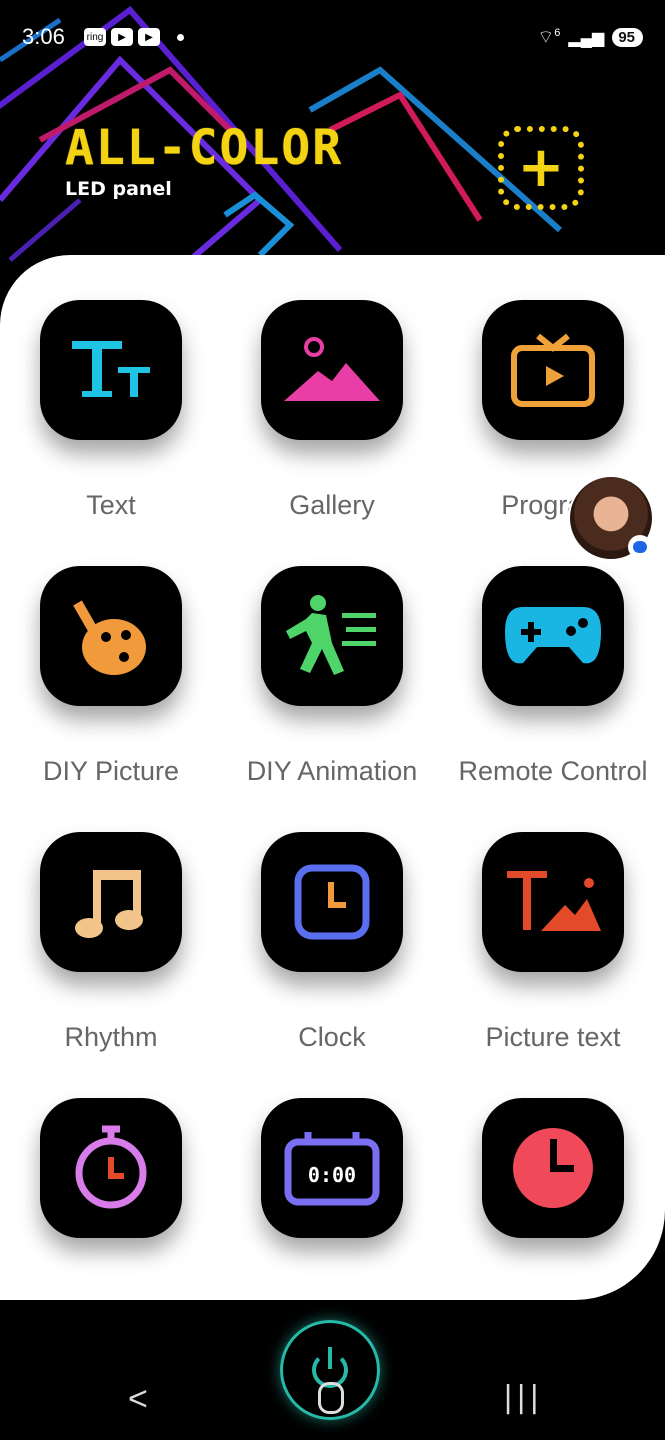  I want to click on status-bar: 3:06 ring ▶ ▶ ⌔6 ▂▄▆ 95, so click(332, 38).